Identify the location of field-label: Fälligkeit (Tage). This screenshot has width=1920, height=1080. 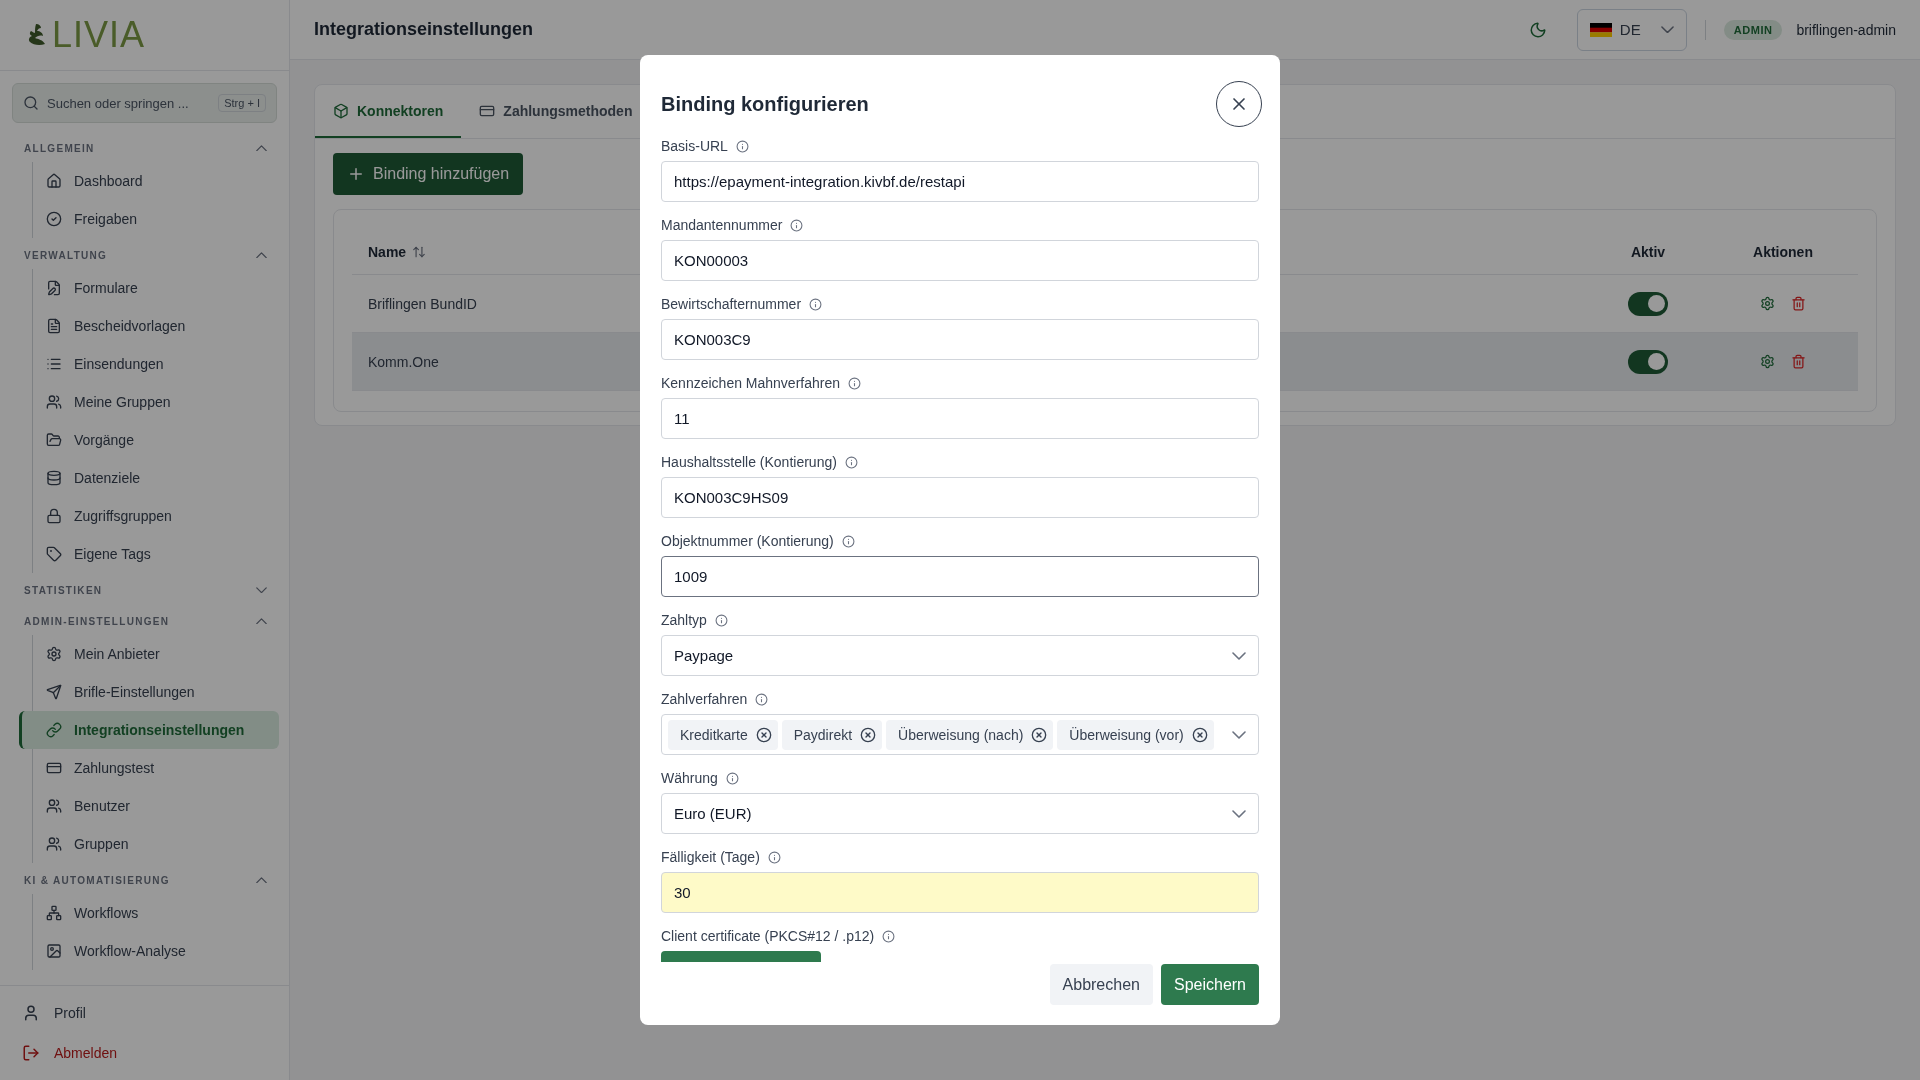
(710, 857).